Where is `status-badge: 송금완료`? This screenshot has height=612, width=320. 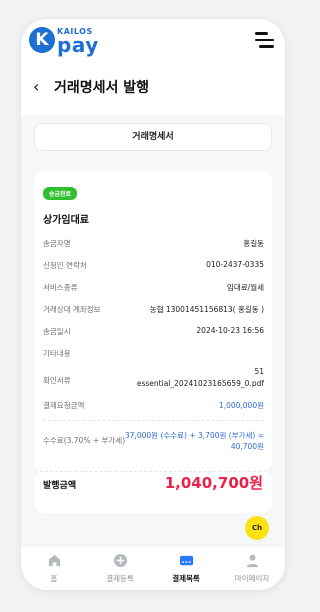
status-badge: 송금완료 is located at coordinates (60, 193).